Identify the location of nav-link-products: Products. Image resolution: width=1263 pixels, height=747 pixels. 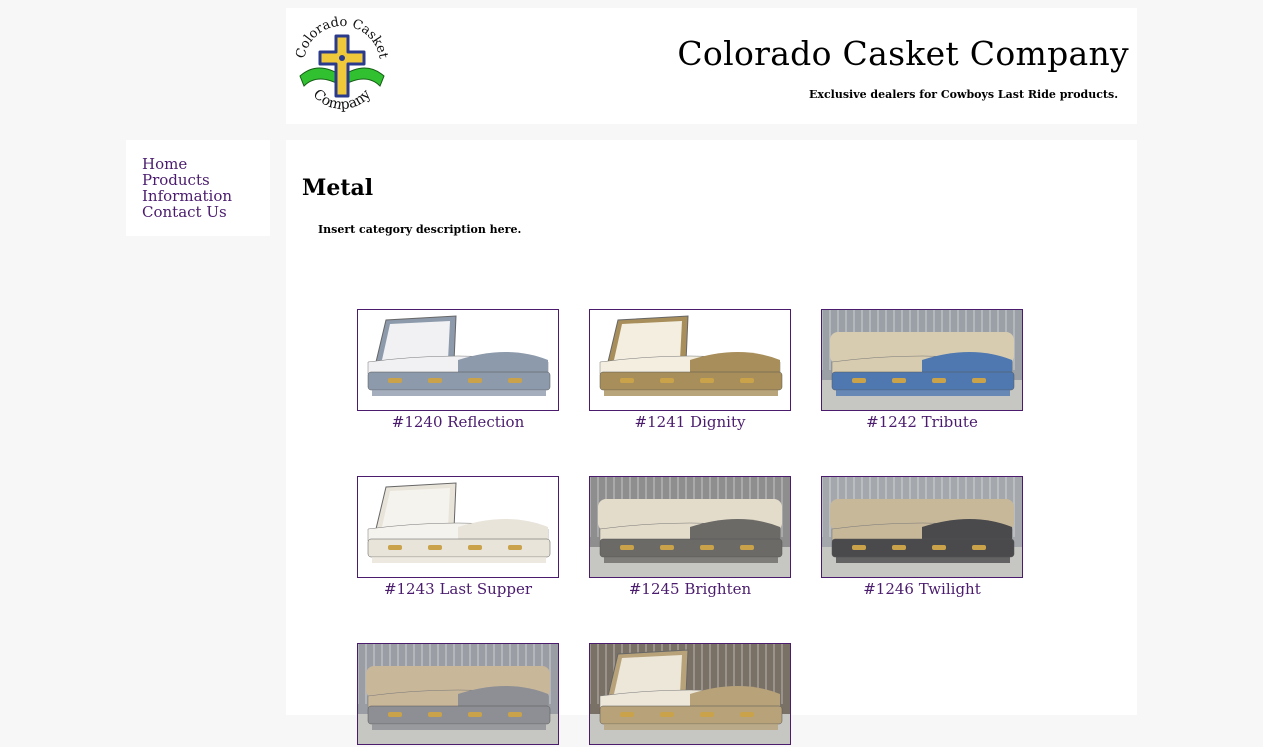
(206, 180).